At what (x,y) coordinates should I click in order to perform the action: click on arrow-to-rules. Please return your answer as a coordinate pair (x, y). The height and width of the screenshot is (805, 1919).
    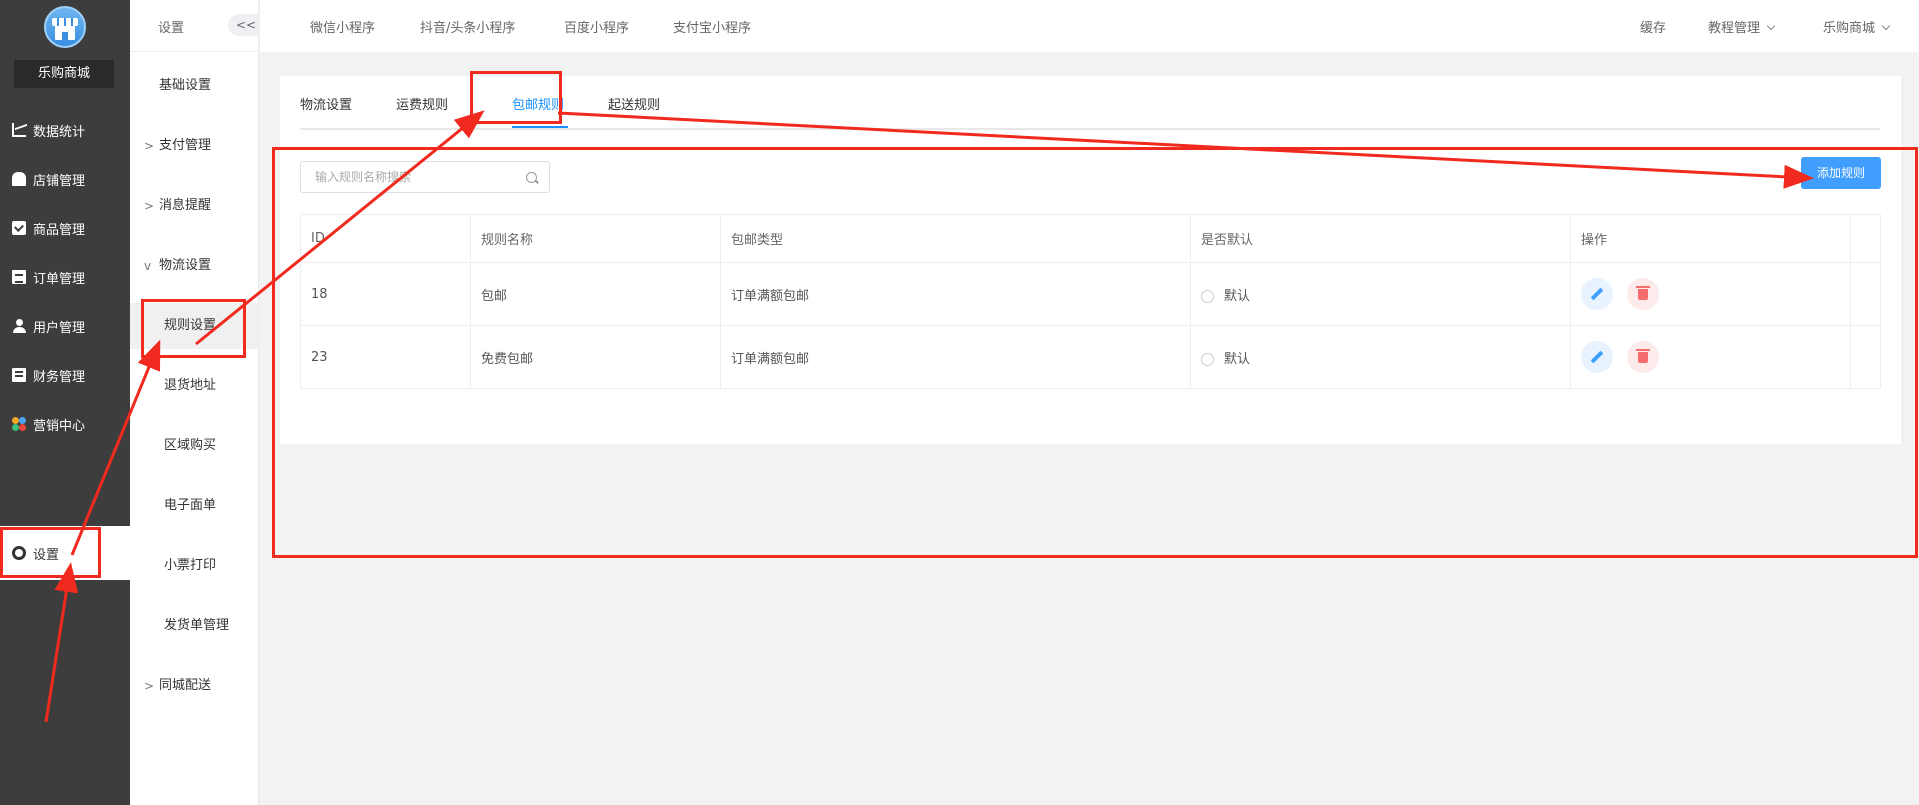
    Looking at the image, I should click on (115, 447).